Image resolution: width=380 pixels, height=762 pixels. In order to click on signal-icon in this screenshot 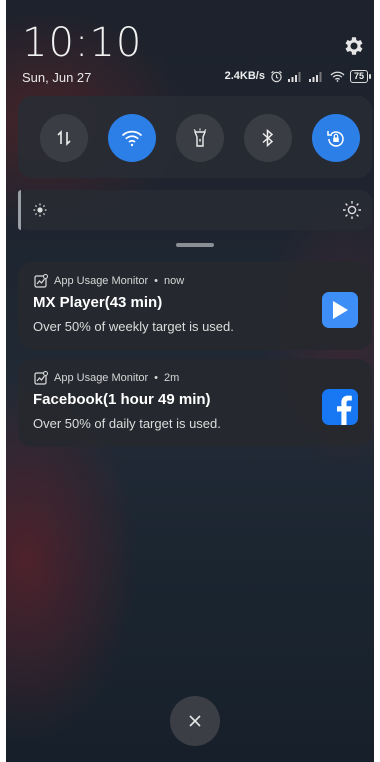, I will do `click(295, 76)`.